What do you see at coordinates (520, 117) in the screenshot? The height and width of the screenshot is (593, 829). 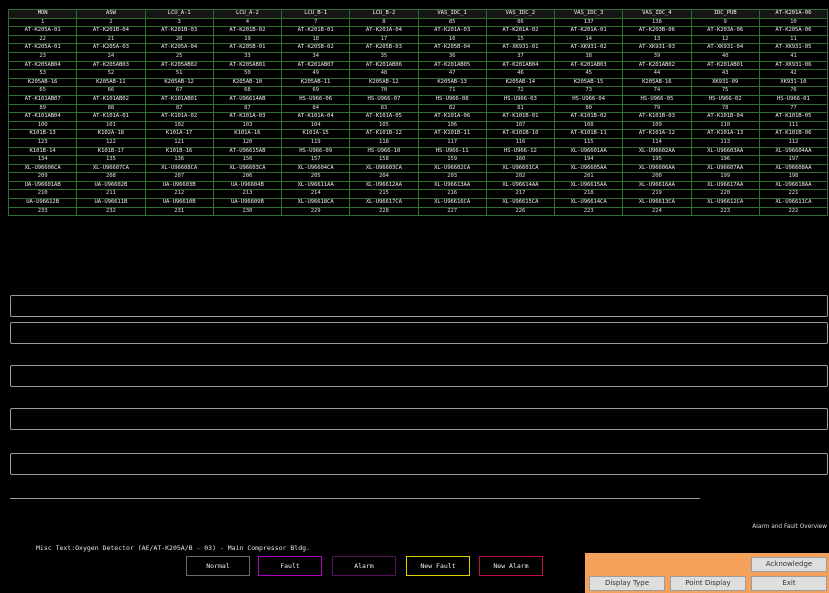 I see `grid-point-cell: AT-K101B-01` at bounding box center [520, 117].